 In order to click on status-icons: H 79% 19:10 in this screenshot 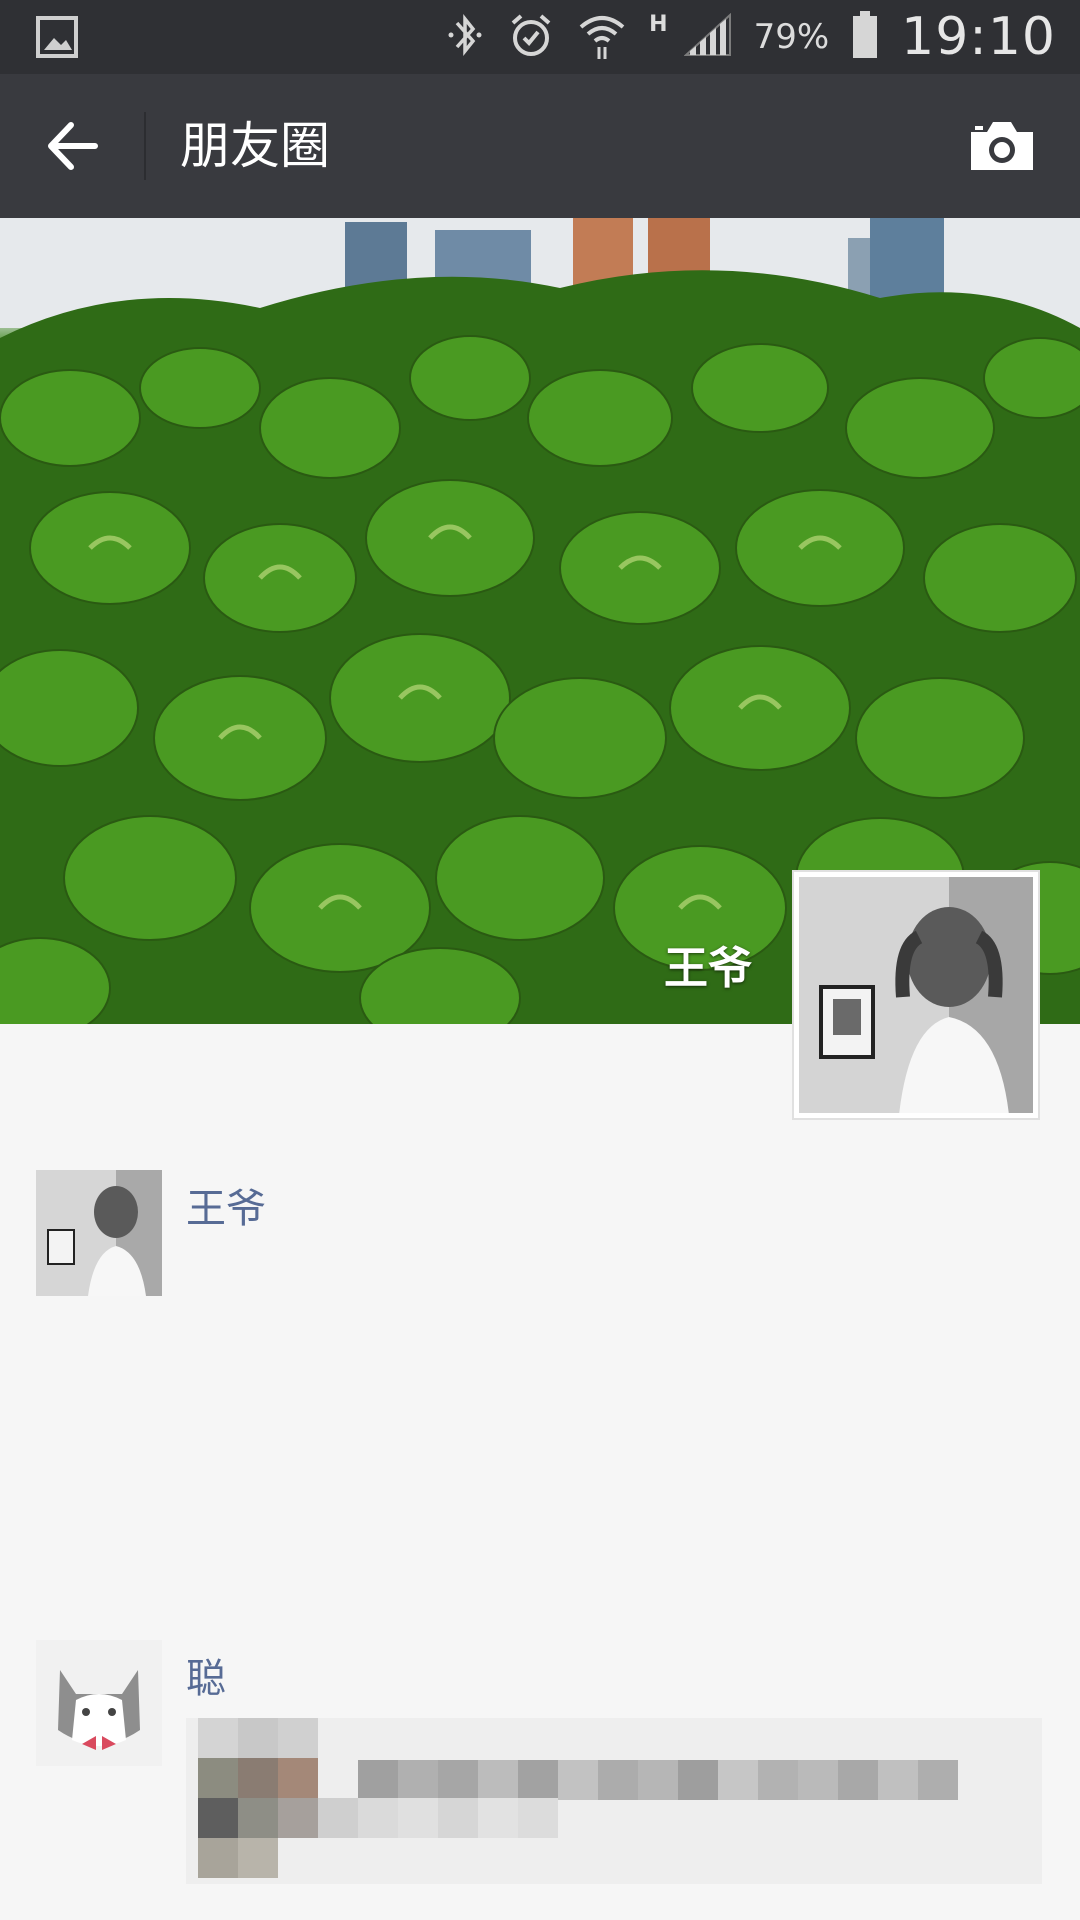, I will do `click(750, 37)`.